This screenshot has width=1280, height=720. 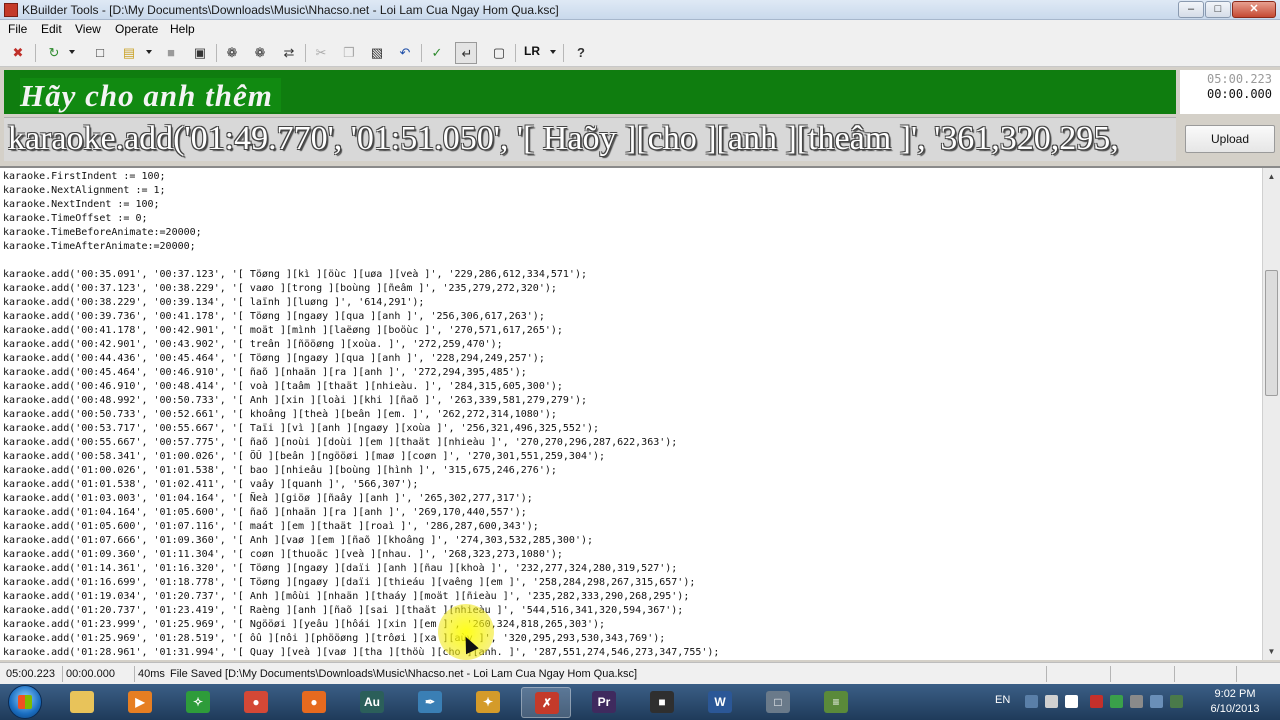 I want to click on new-file-button: □, so click(x=100, y=53).